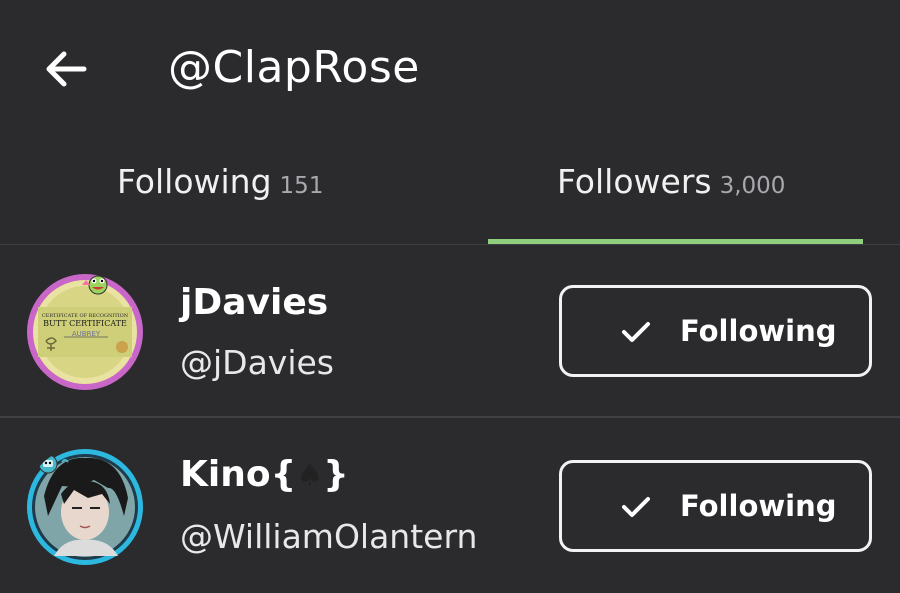 The width and height of the screenshot is (900, 593). I want to click on arrow-left-icon, so click(66, 69).